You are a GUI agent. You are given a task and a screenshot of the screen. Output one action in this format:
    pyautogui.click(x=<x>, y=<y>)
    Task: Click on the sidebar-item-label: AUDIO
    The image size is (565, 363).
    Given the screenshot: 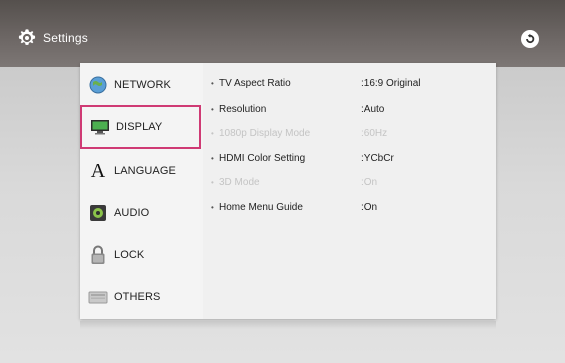 What is the action you would take?
    pyautogui.click(x=132, y=213)
    